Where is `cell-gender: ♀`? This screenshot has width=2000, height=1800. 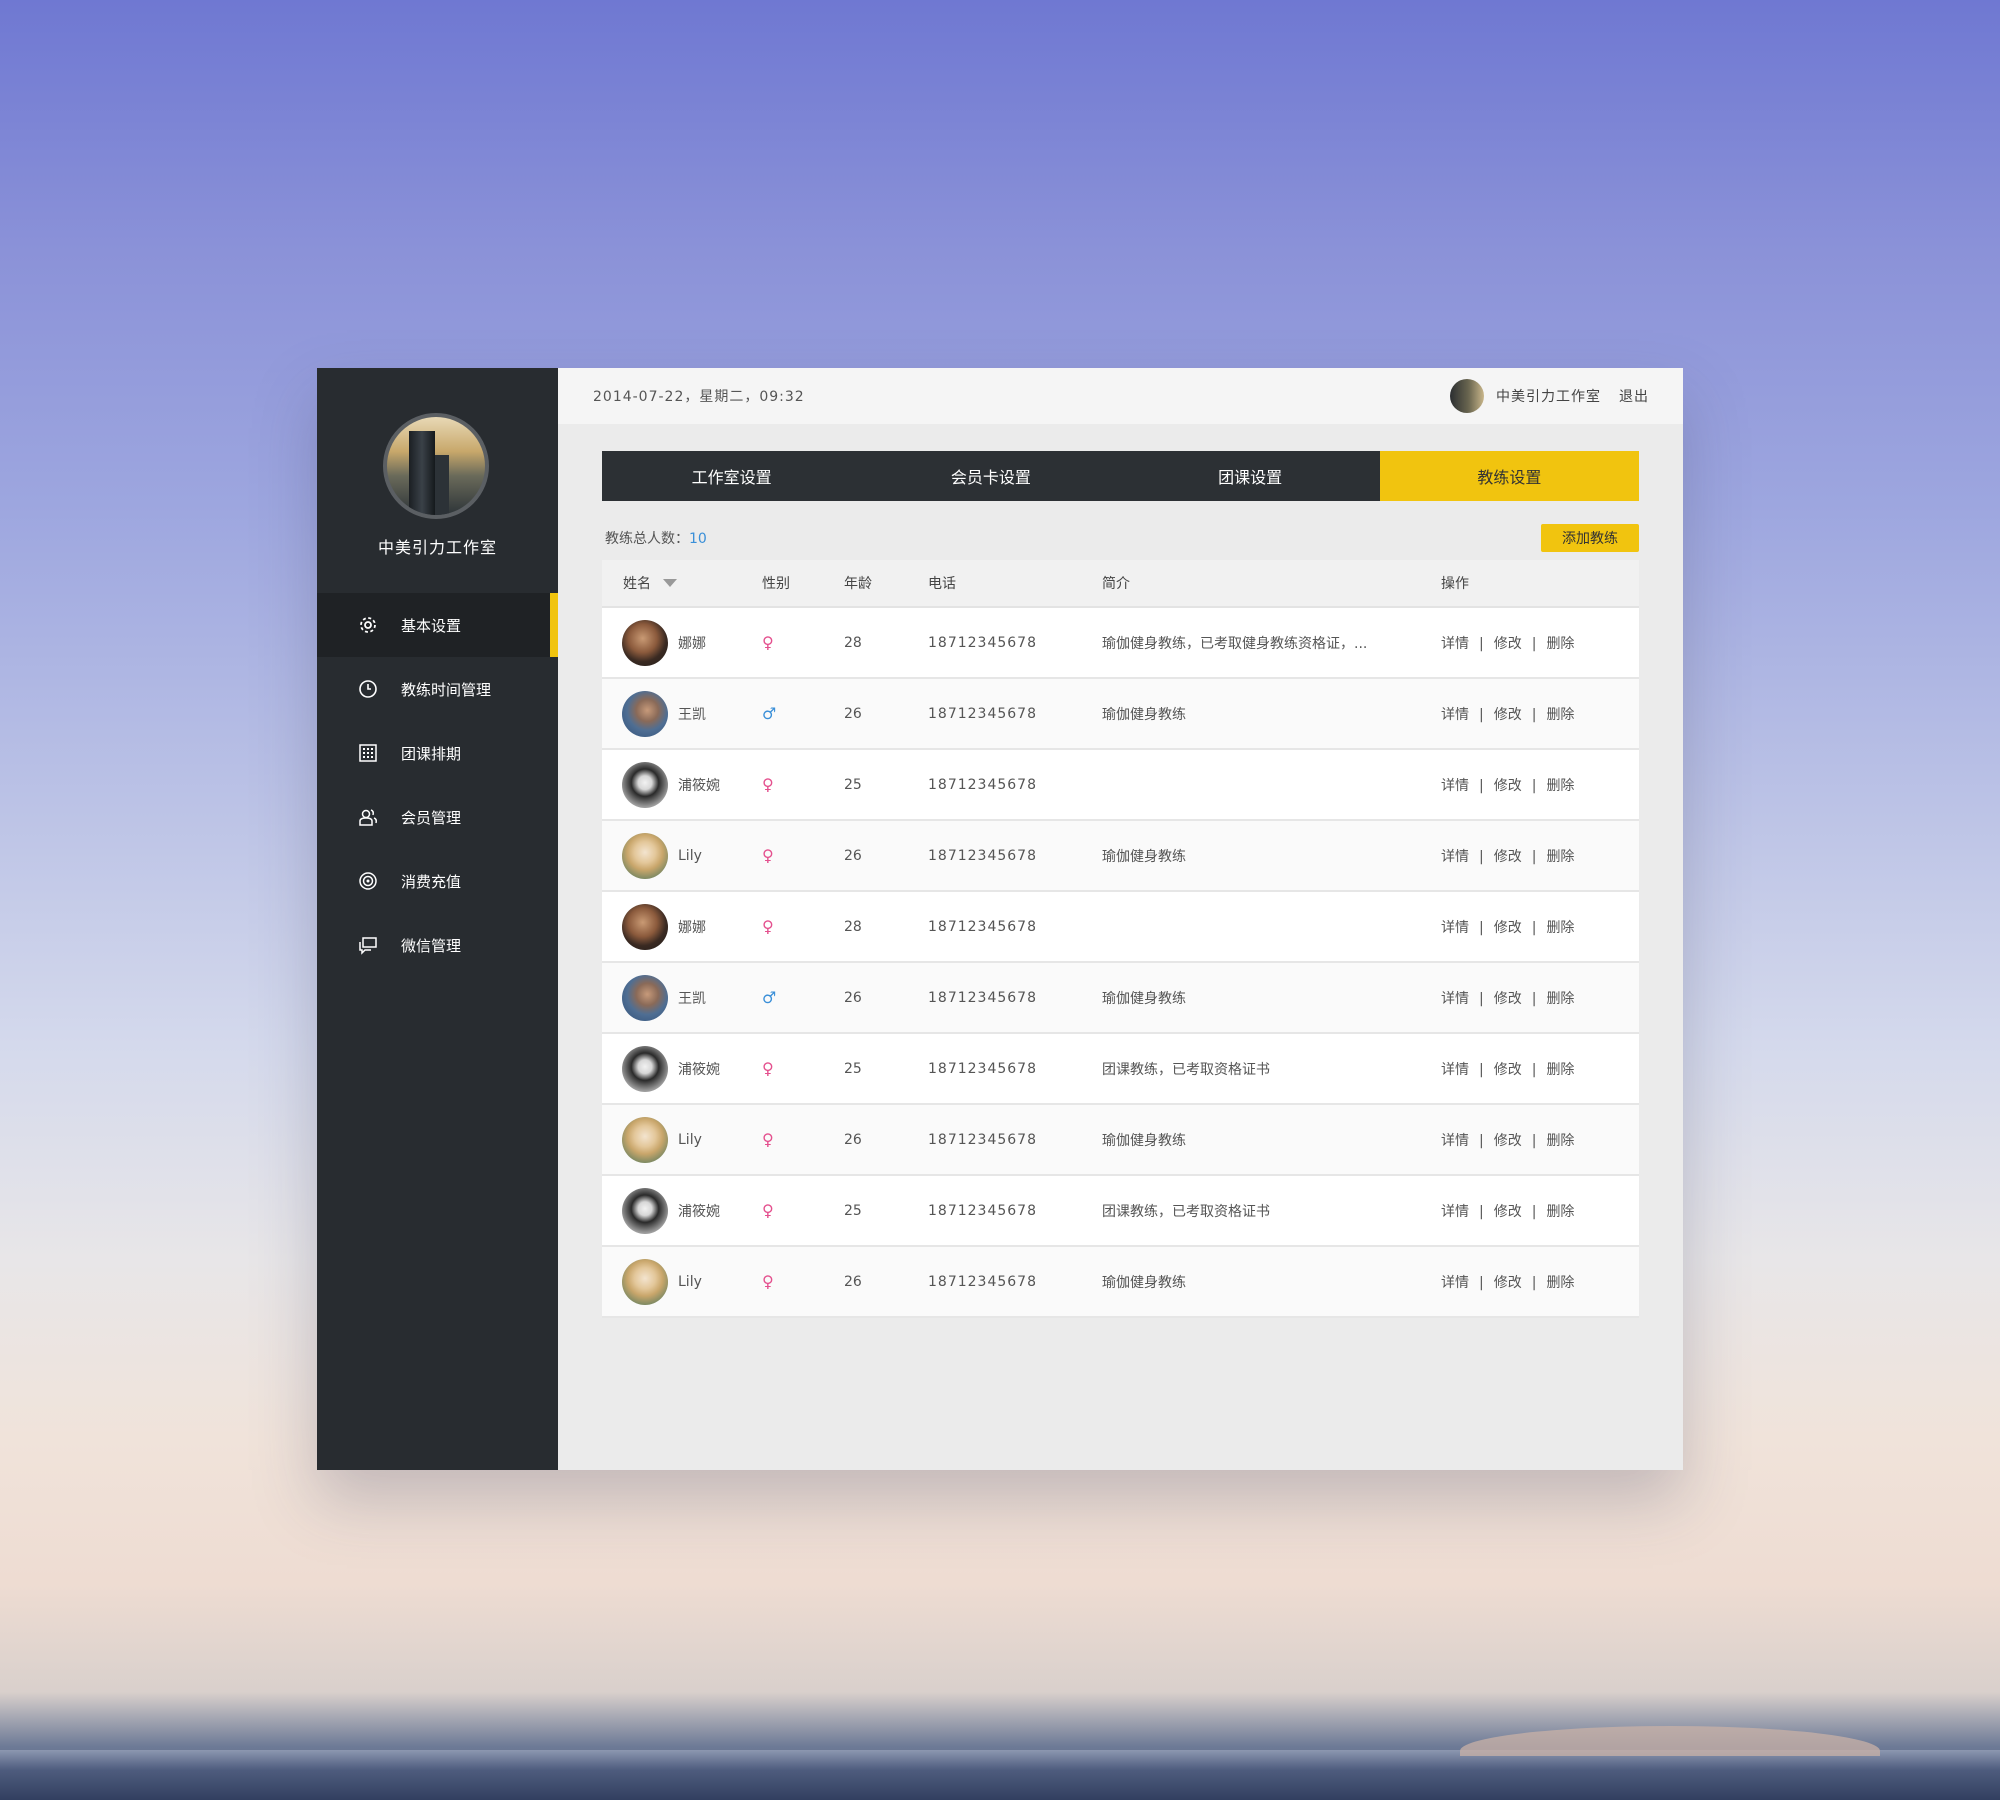
cell-gender: ♀ is located at coordinates (803, 1068).